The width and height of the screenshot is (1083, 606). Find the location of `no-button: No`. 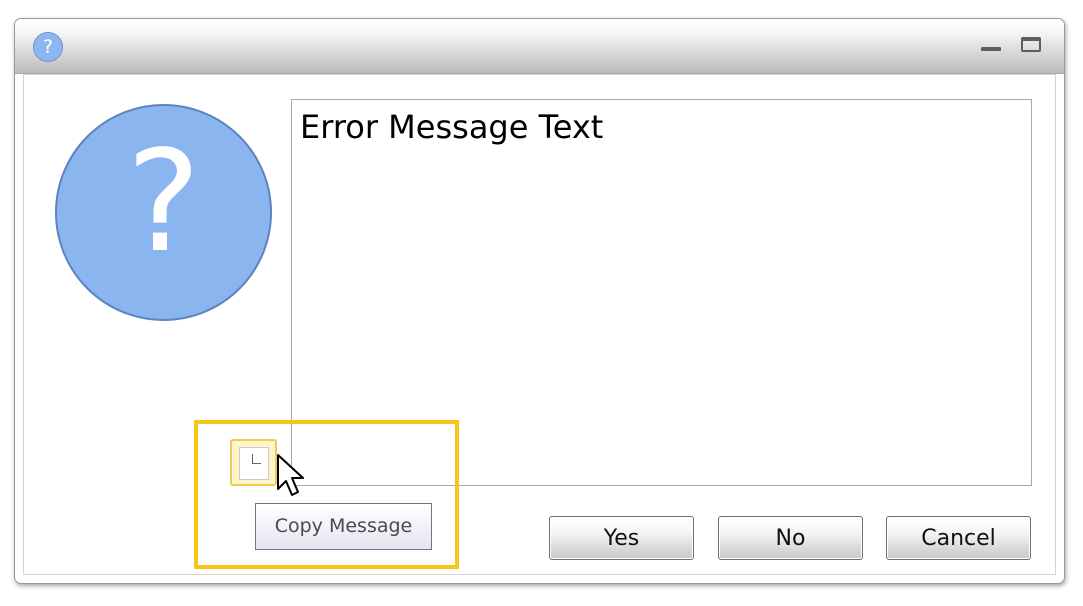

no-button: No is located at coordinates (790, 538).